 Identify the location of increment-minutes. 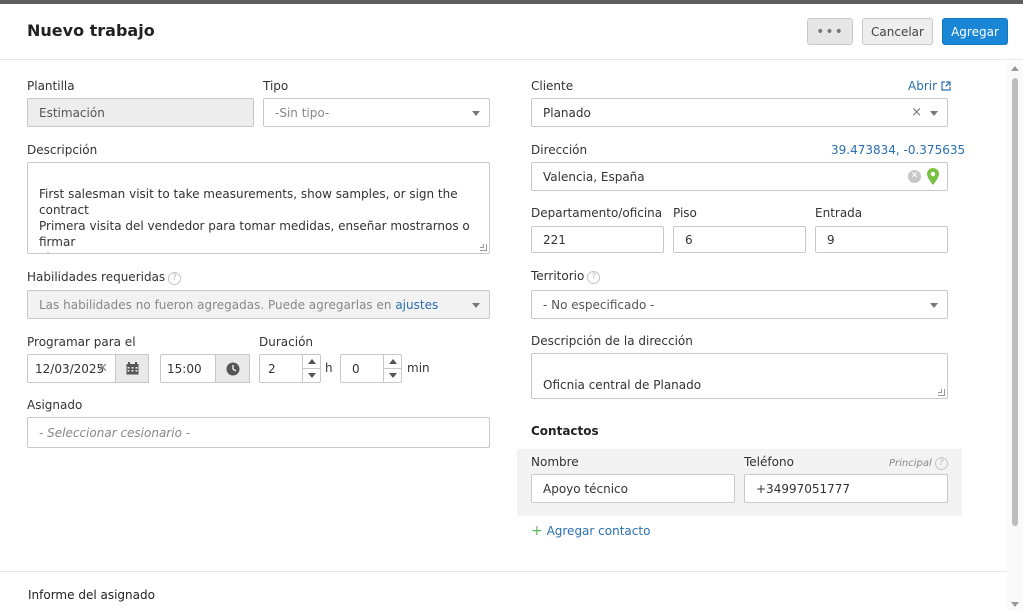
(392, 361).